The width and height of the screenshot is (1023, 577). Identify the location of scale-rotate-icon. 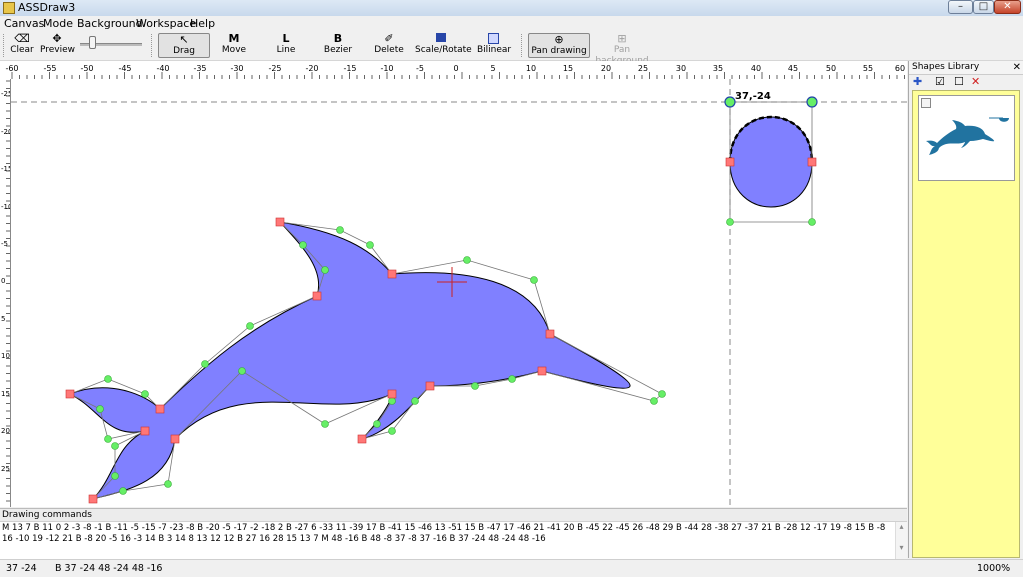
(441, 39).